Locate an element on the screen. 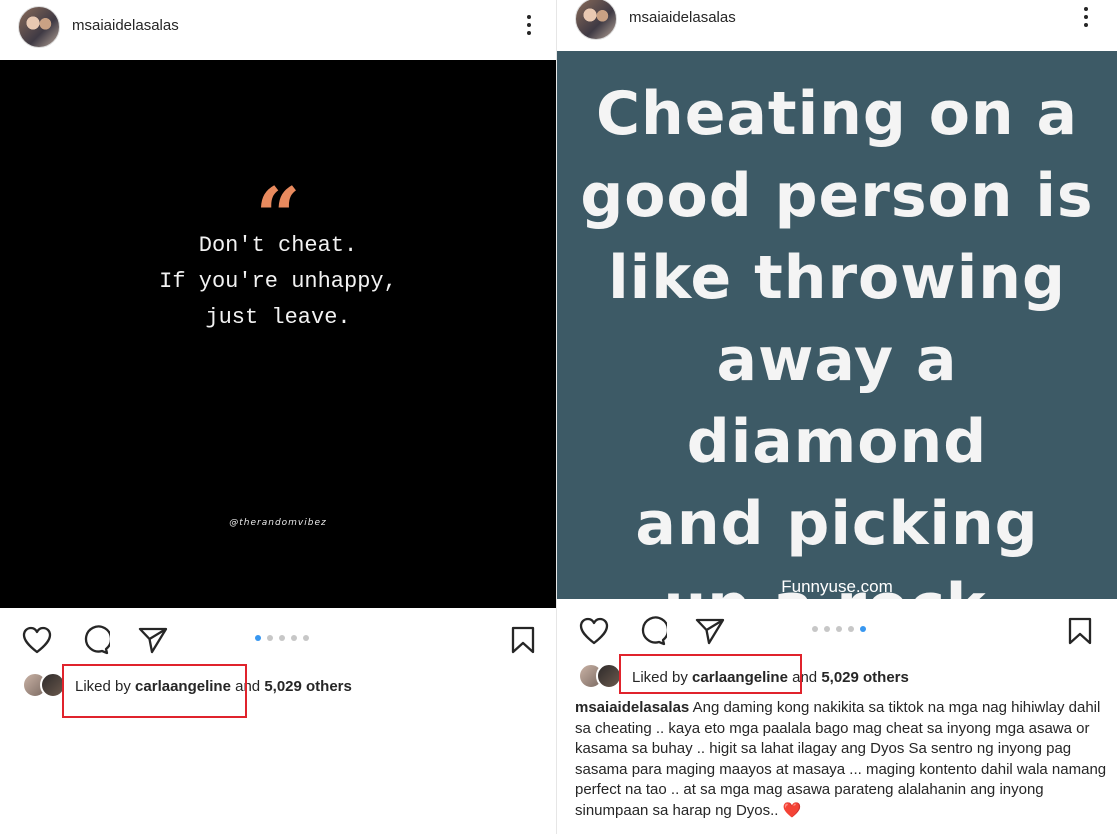 The image size is (1120, 834). quote-line: just leave. is located at coordinates (278, 317).